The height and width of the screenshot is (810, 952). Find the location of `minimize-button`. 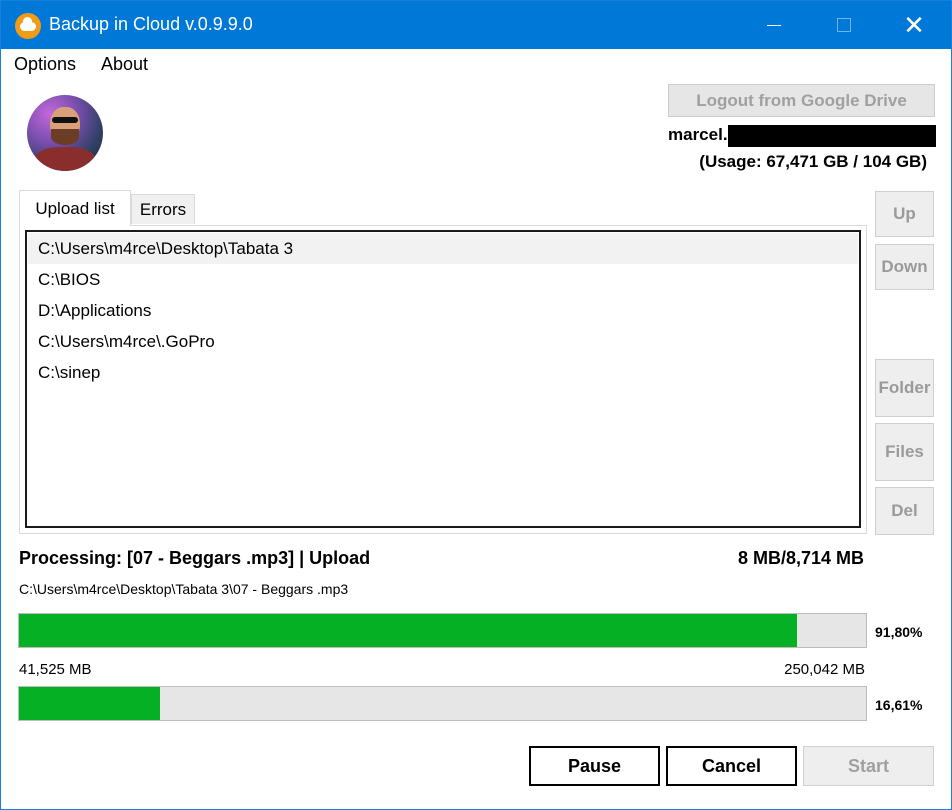

minimize-button is located at coordinates (774, 25).